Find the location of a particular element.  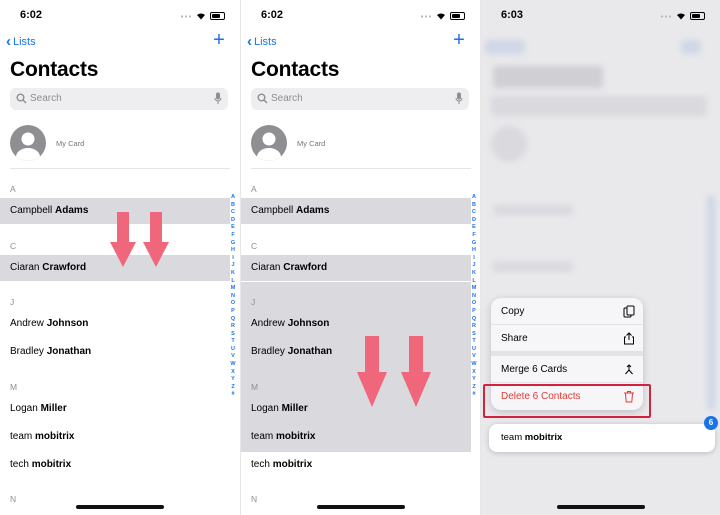

share-icon is located at coordinates (629, 338).